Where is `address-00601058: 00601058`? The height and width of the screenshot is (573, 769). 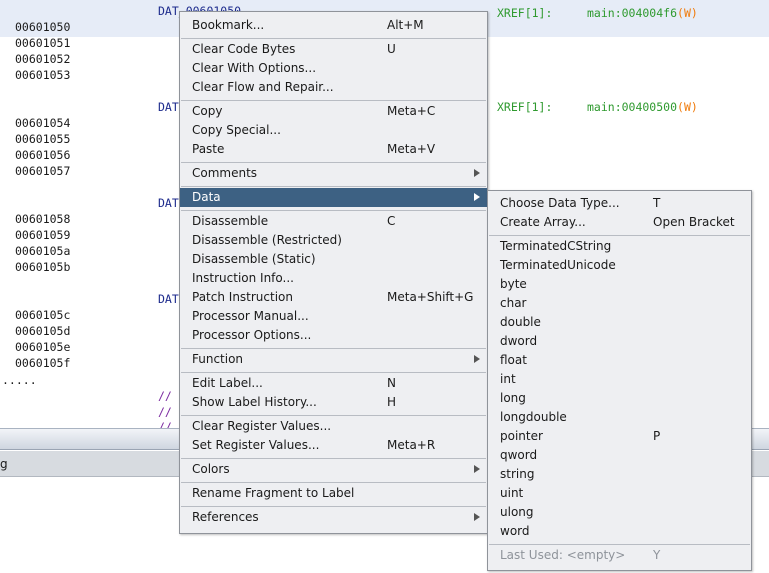 address-00601058: 00601058 is located at coordinates (42, 219).